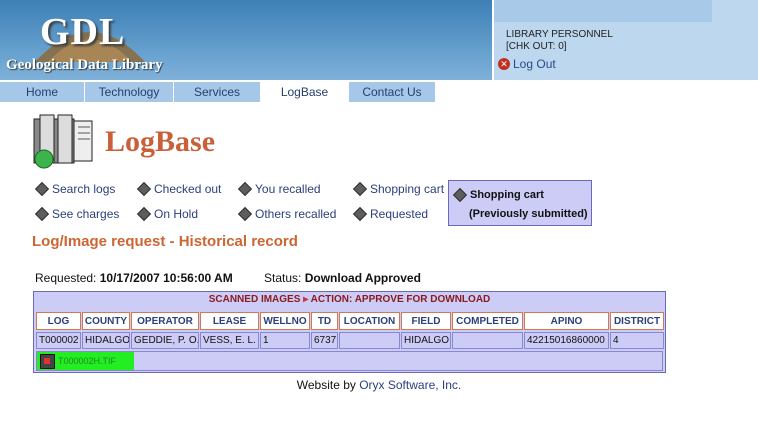 Image resolution: width=758 pixels, height=427 pixels. Describe the element at coordinates (63, 141) in the screenshot. I see `logbase-icon` at that location.